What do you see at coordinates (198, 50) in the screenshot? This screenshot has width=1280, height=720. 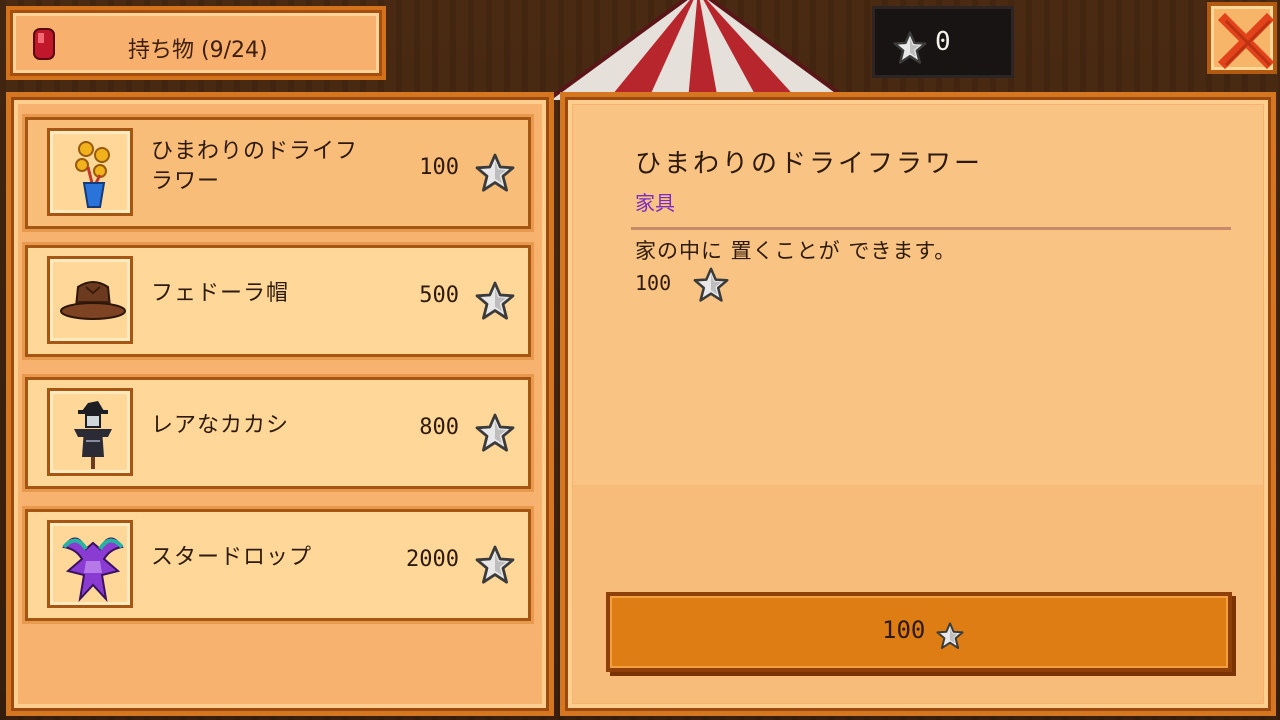 I see `inventory-label: 持ち物 (9/24)` at bounding box center [198, 50].